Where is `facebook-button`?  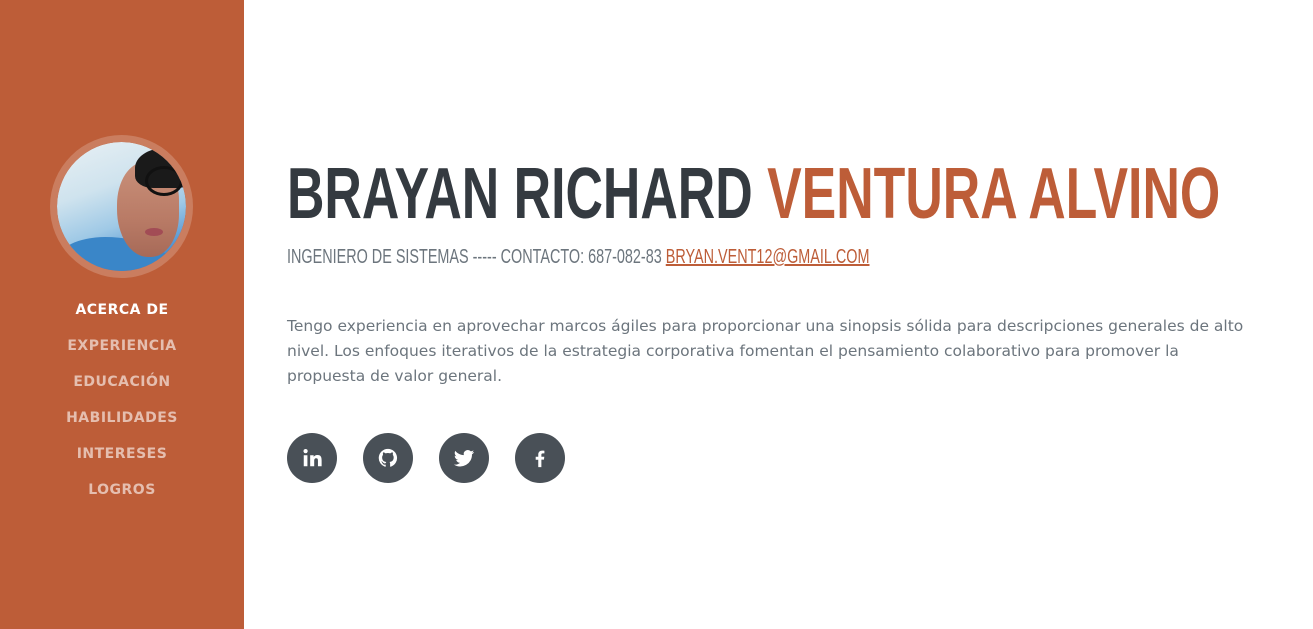 facebook-button is located at coordinates (540, 458).